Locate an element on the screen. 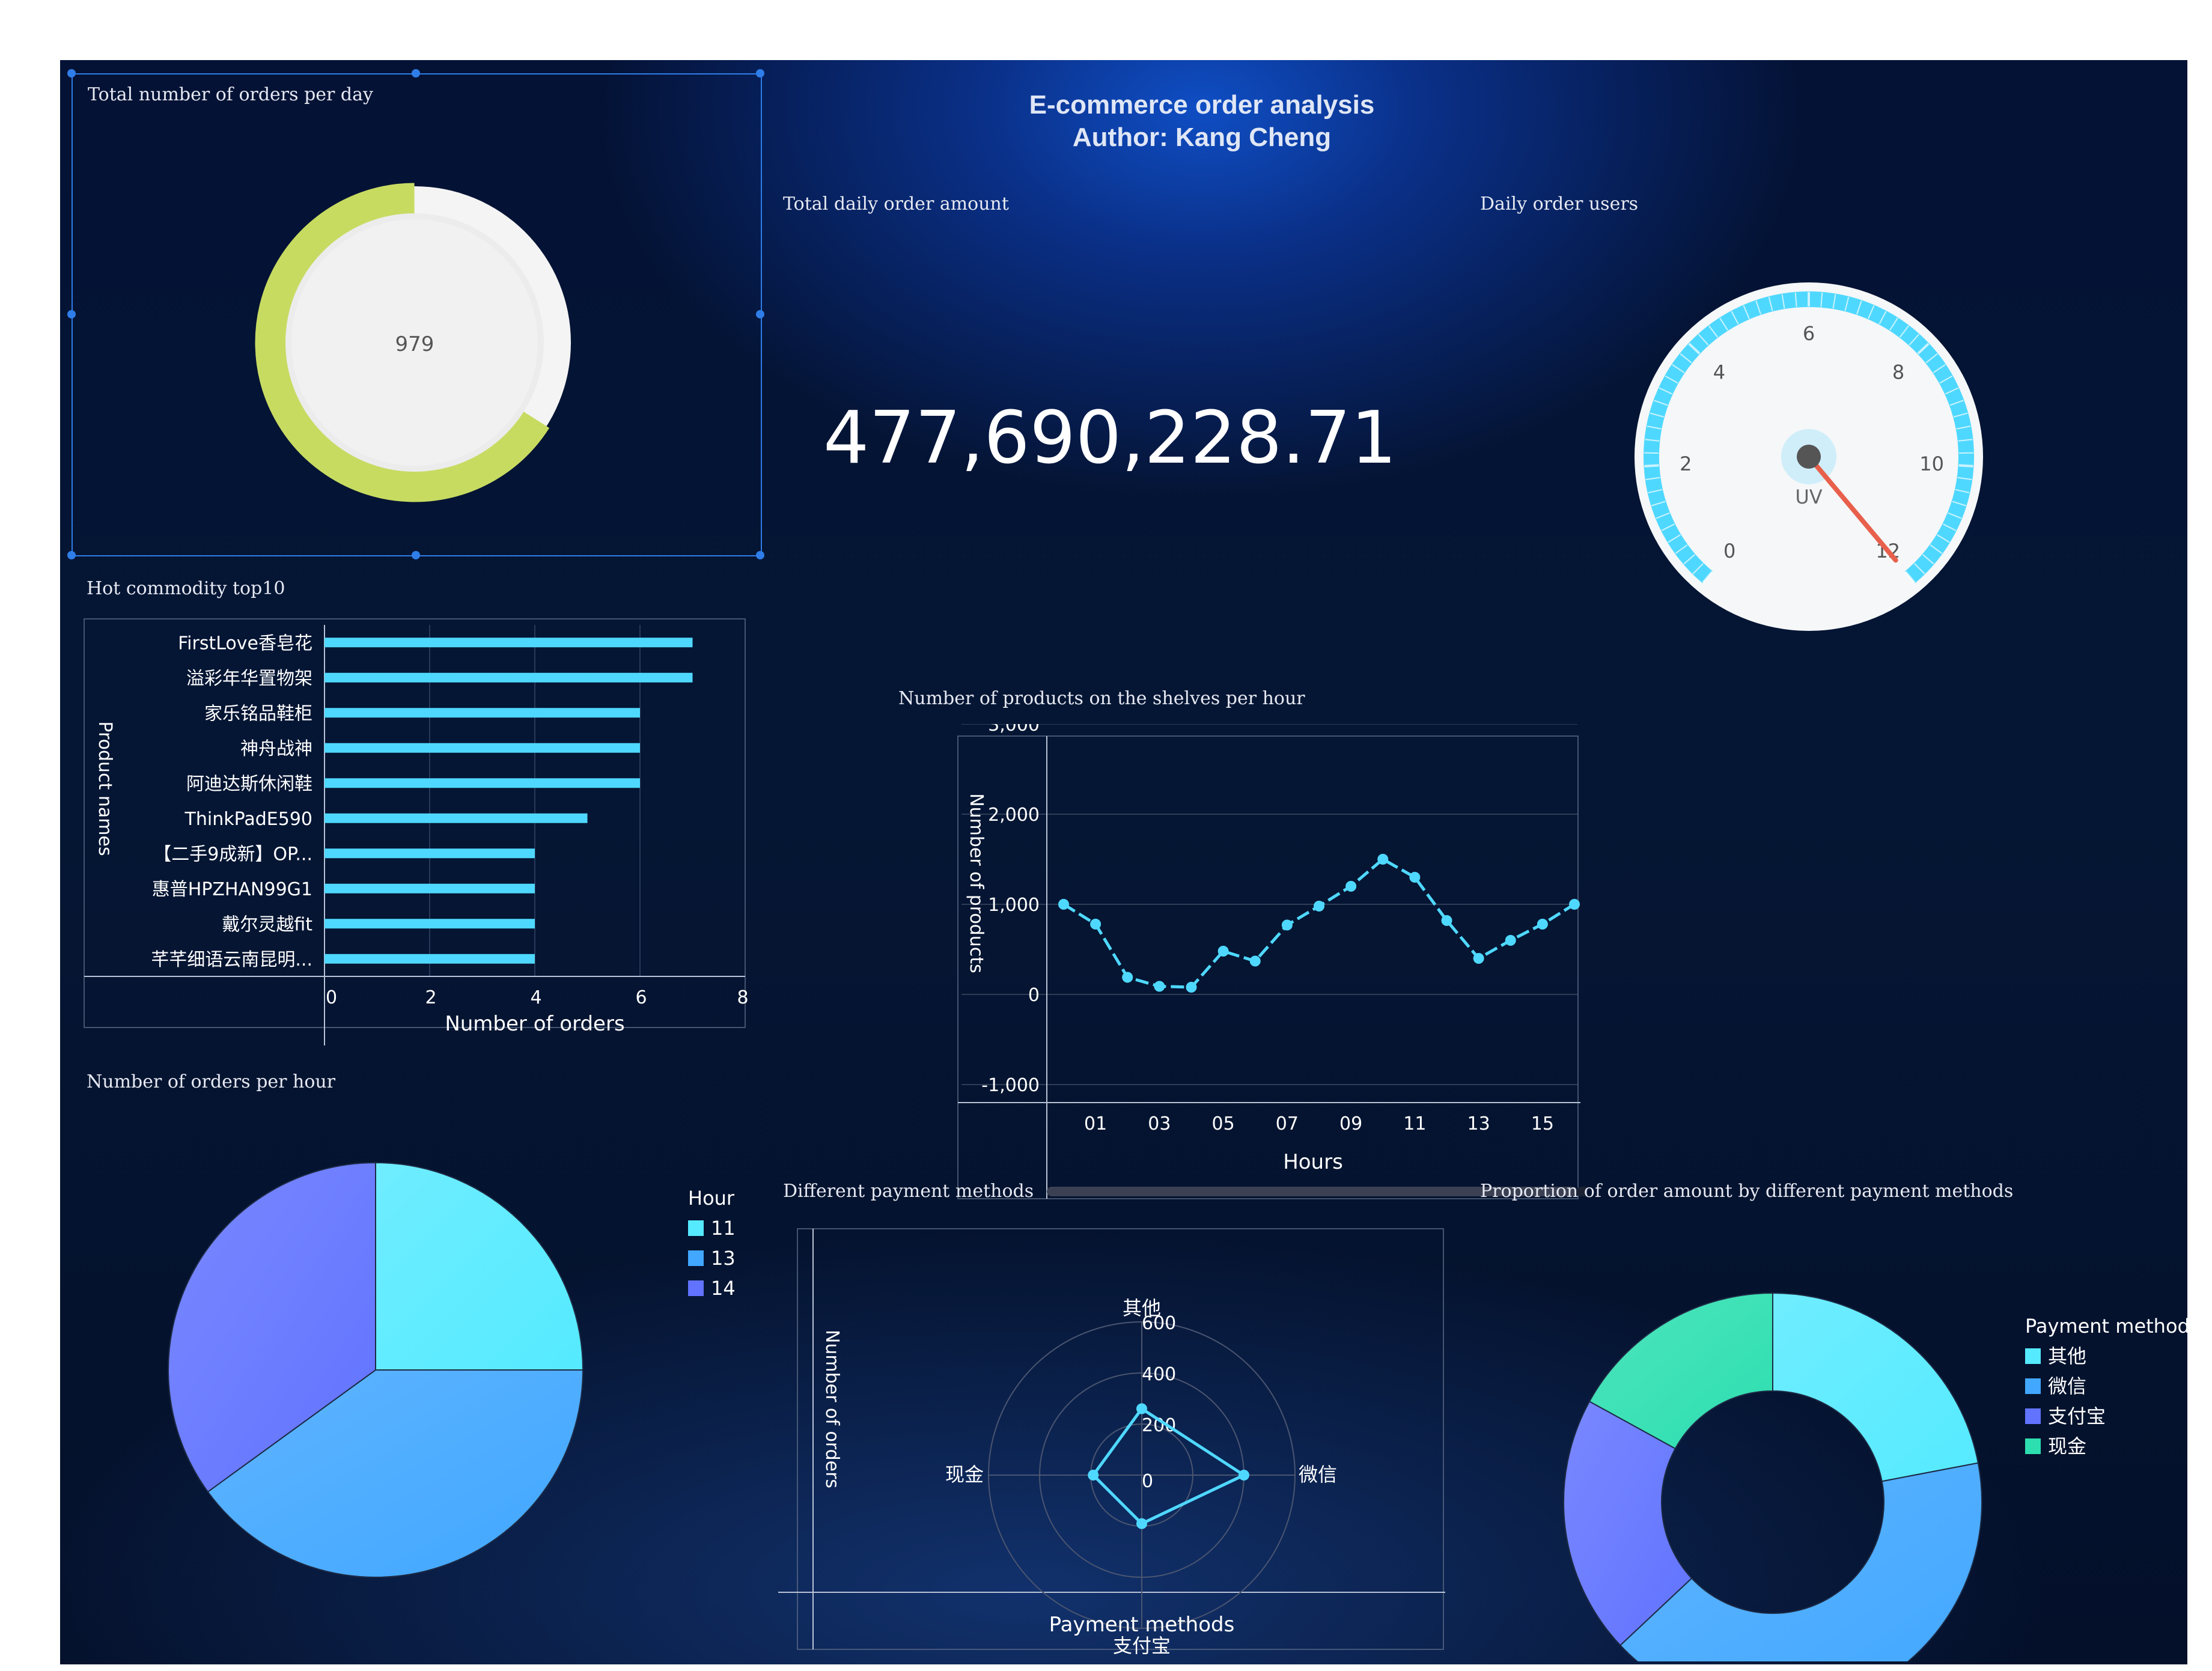 Image resolution: width=2212 pixels, height=1671 pixels. hot-category-label: 阿迪达斯休闲鞋 is located at coordinates (249, 783).